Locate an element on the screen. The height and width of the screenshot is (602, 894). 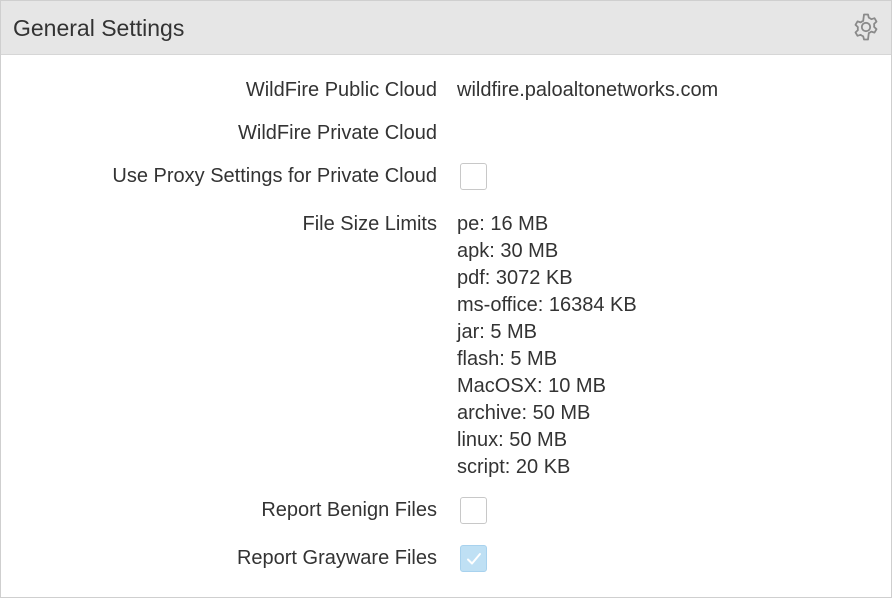
public-cloud-label: WildFire Public Cloud is located at coordinates (341, 90).